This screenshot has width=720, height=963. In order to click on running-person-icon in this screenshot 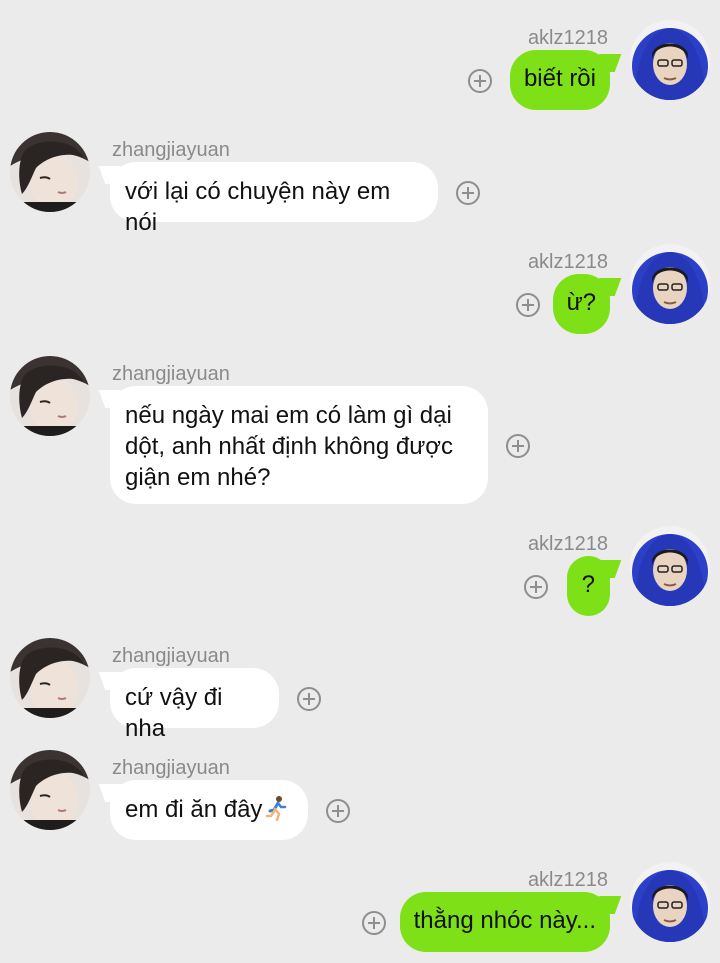, I will do `click(277, 808)`.